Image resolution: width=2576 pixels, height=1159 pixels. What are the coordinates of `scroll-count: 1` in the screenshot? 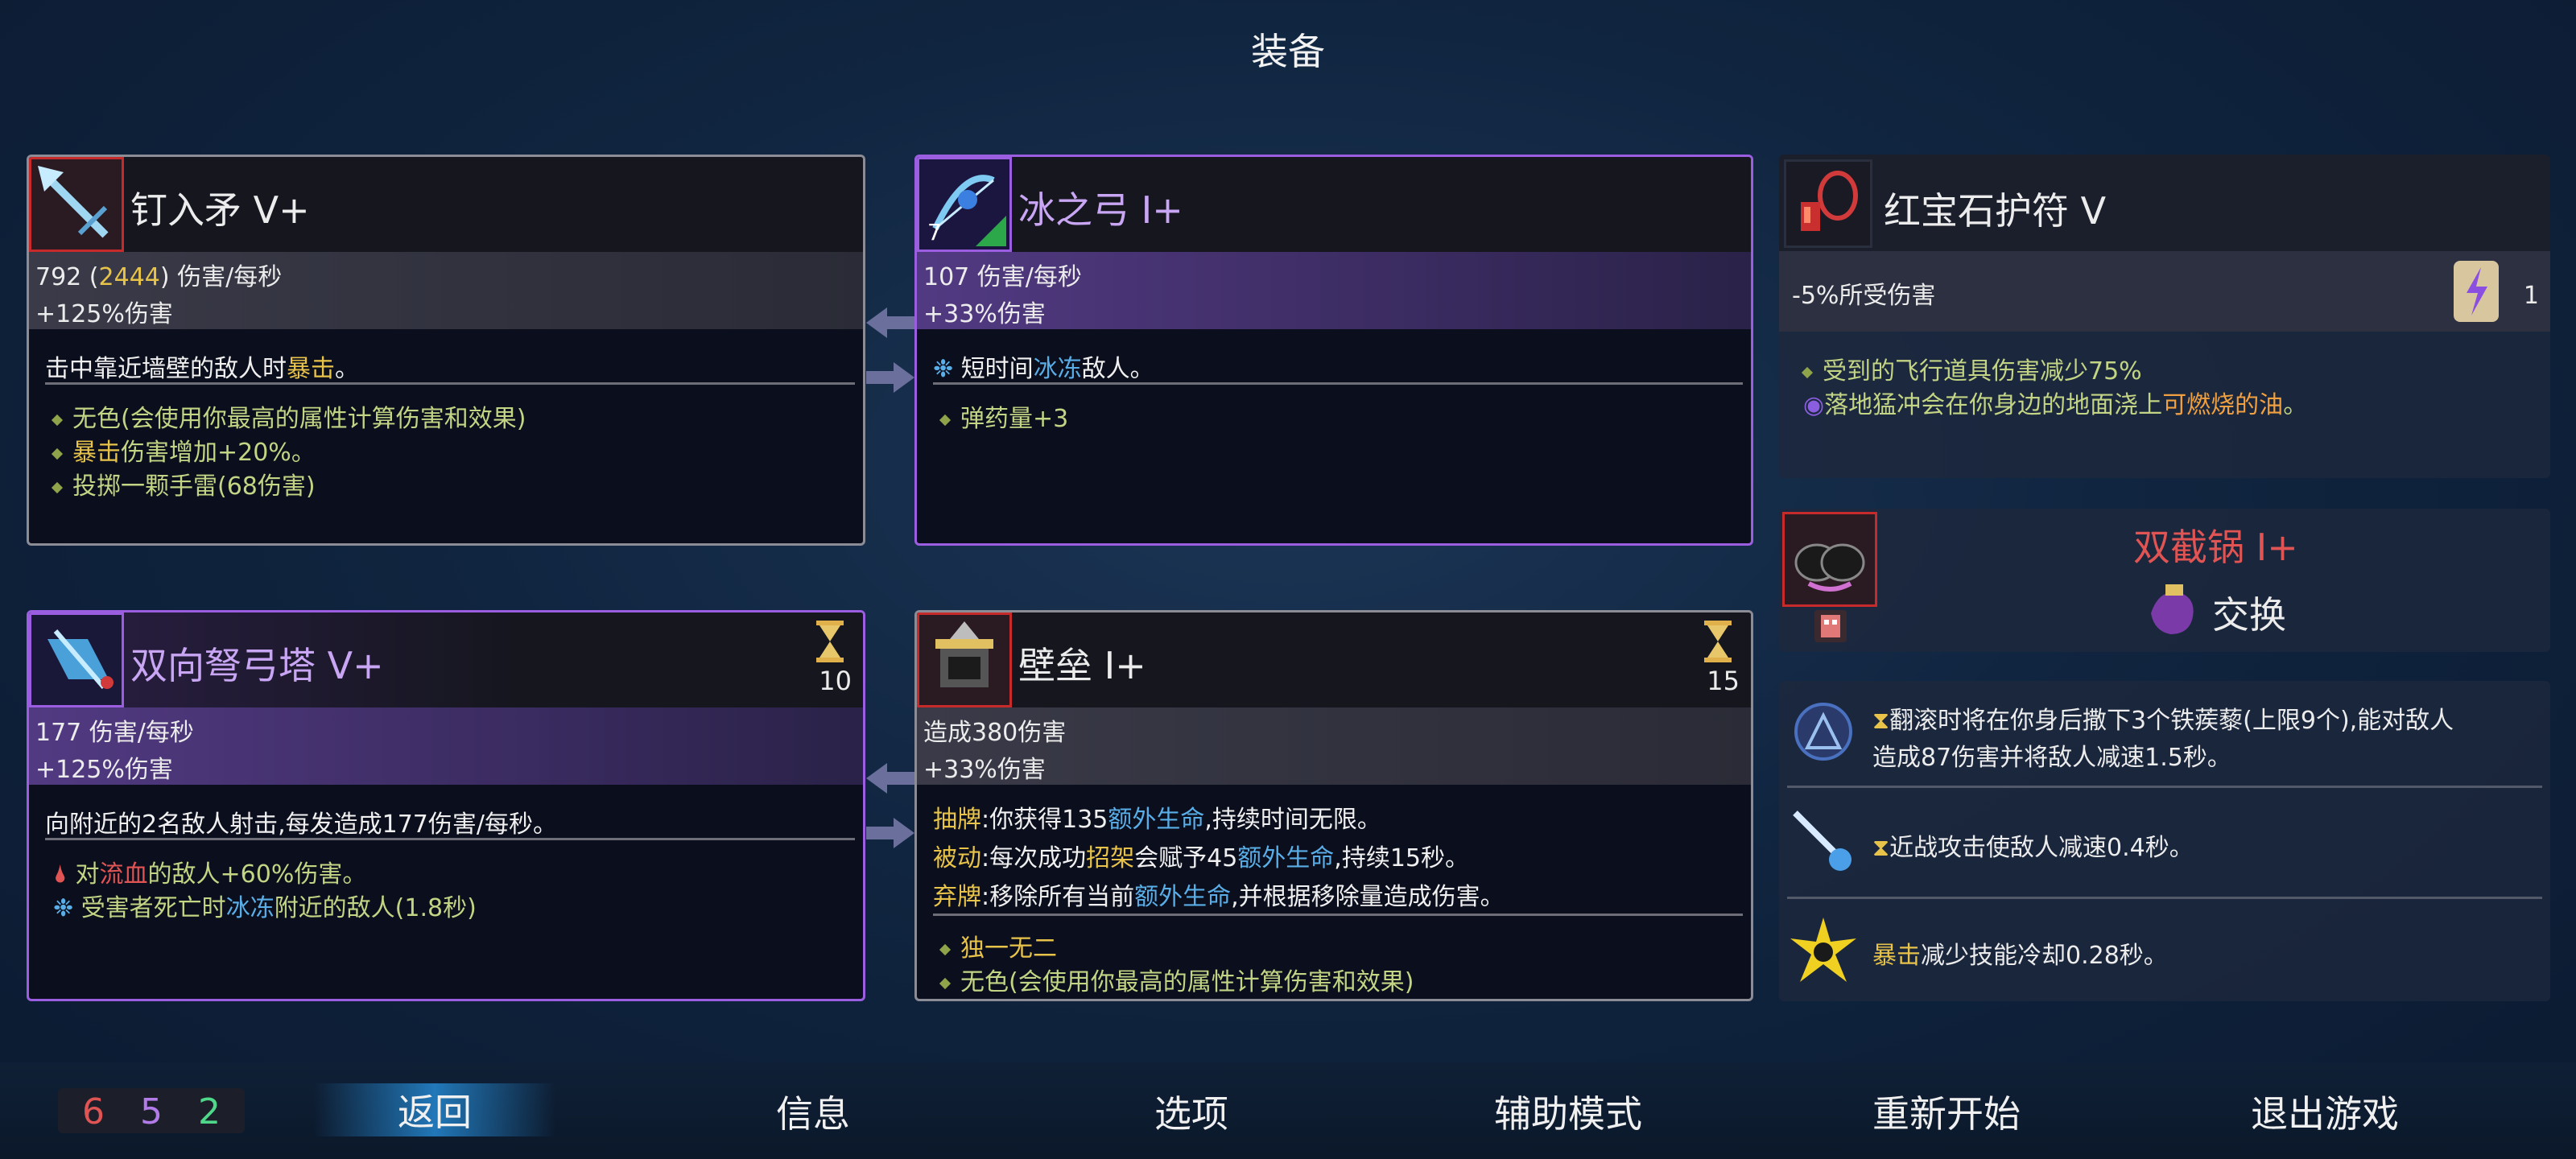 It's located at (2531, 296).